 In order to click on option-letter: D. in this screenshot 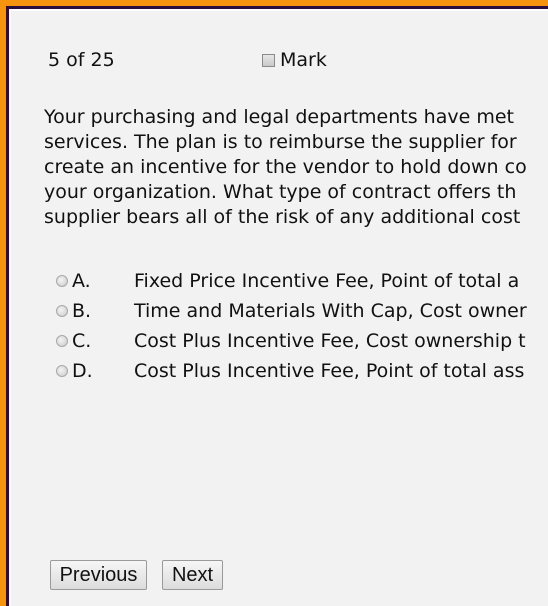, I will do `click(82, 371)`.